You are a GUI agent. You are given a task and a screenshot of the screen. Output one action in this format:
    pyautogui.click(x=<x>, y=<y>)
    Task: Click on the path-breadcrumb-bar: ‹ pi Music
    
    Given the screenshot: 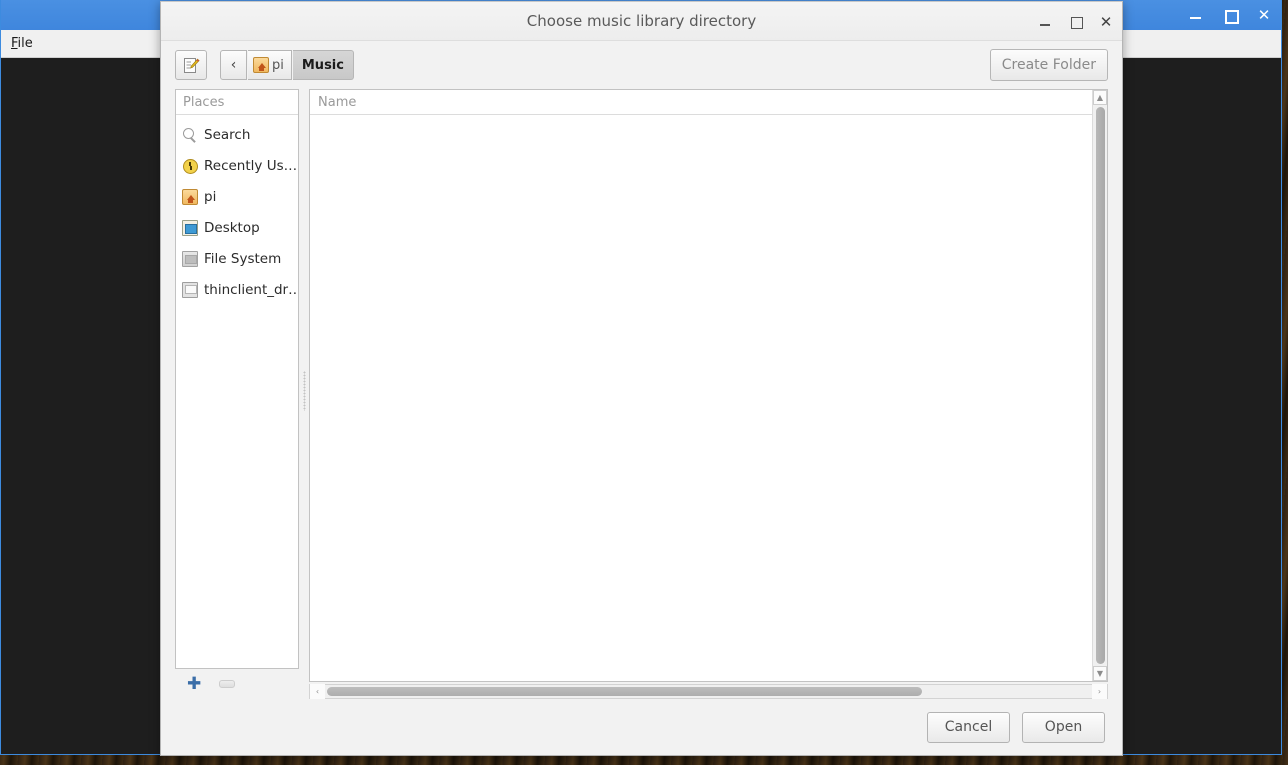 What is the action you would take?
    pyautogui.click(x=287, y=65)
    